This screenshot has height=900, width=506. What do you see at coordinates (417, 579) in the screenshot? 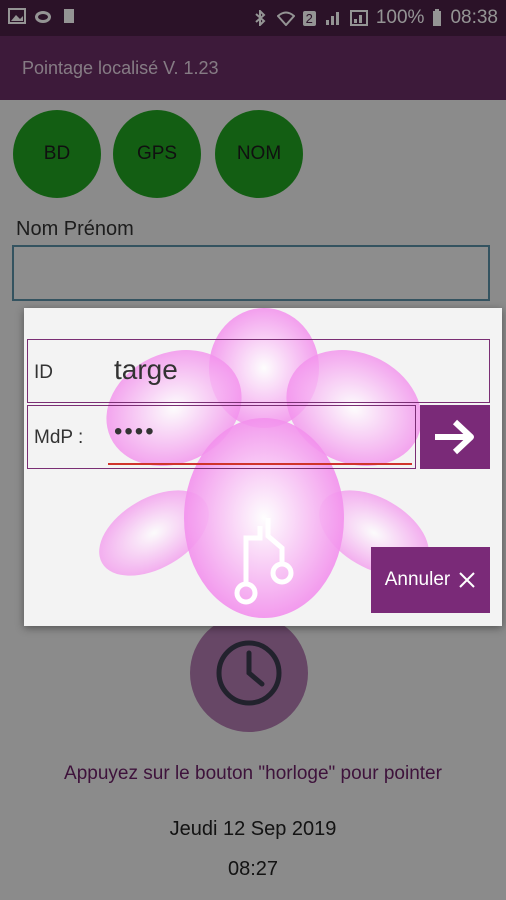
I see `cancel-label: Annuler` at bounding box center [417, 579].